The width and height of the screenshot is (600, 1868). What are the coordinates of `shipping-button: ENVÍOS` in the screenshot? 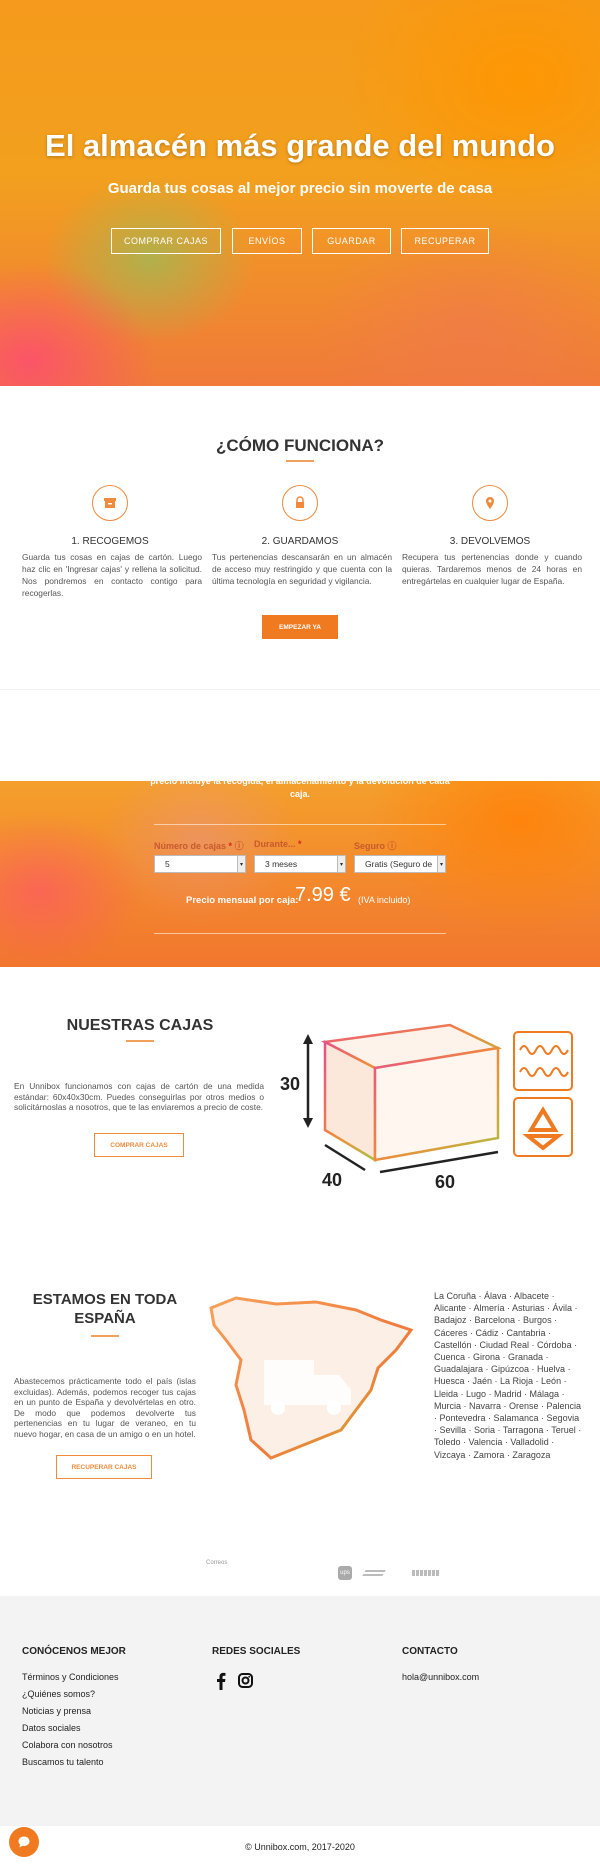 It's located at (267, 241).